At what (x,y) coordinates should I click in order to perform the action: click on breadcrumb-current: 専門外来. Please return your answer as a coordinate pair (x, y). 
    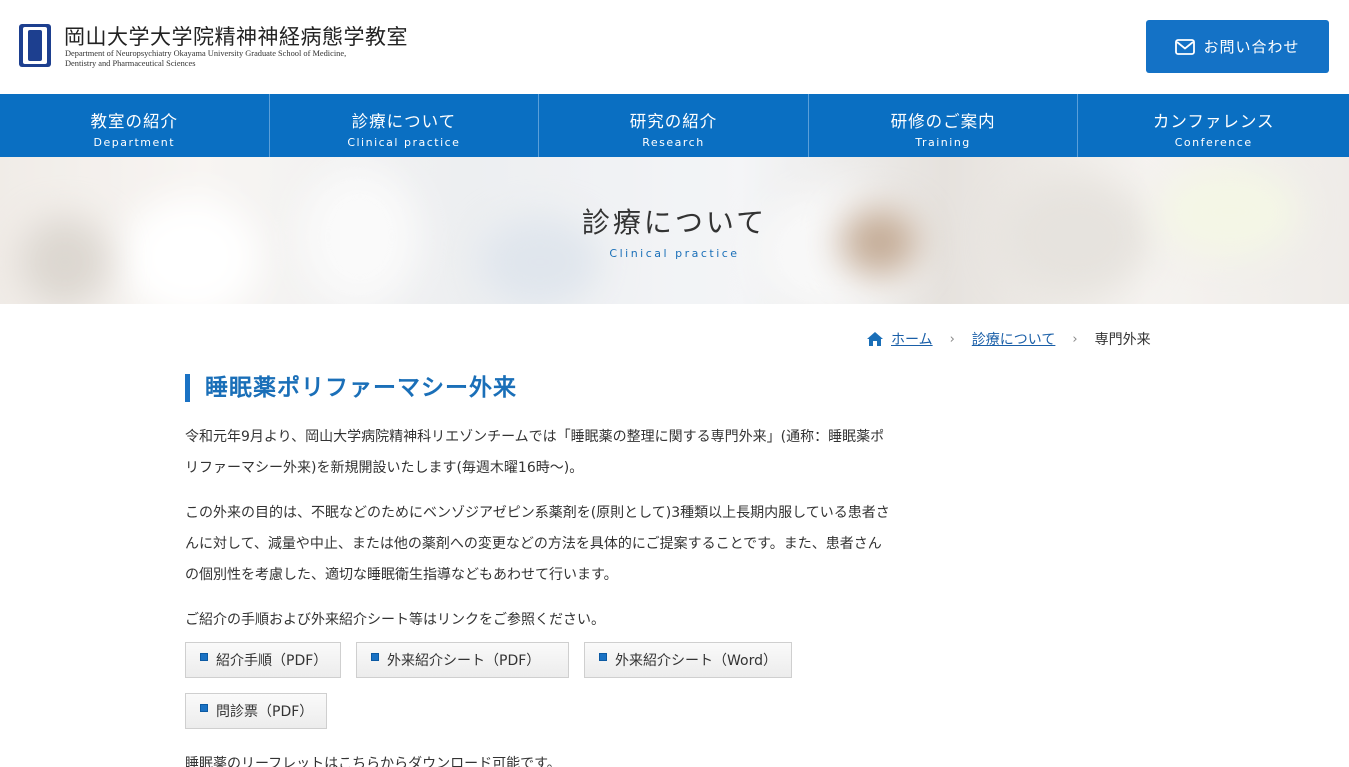
    Looking at the image, I should click on (1122, 340).